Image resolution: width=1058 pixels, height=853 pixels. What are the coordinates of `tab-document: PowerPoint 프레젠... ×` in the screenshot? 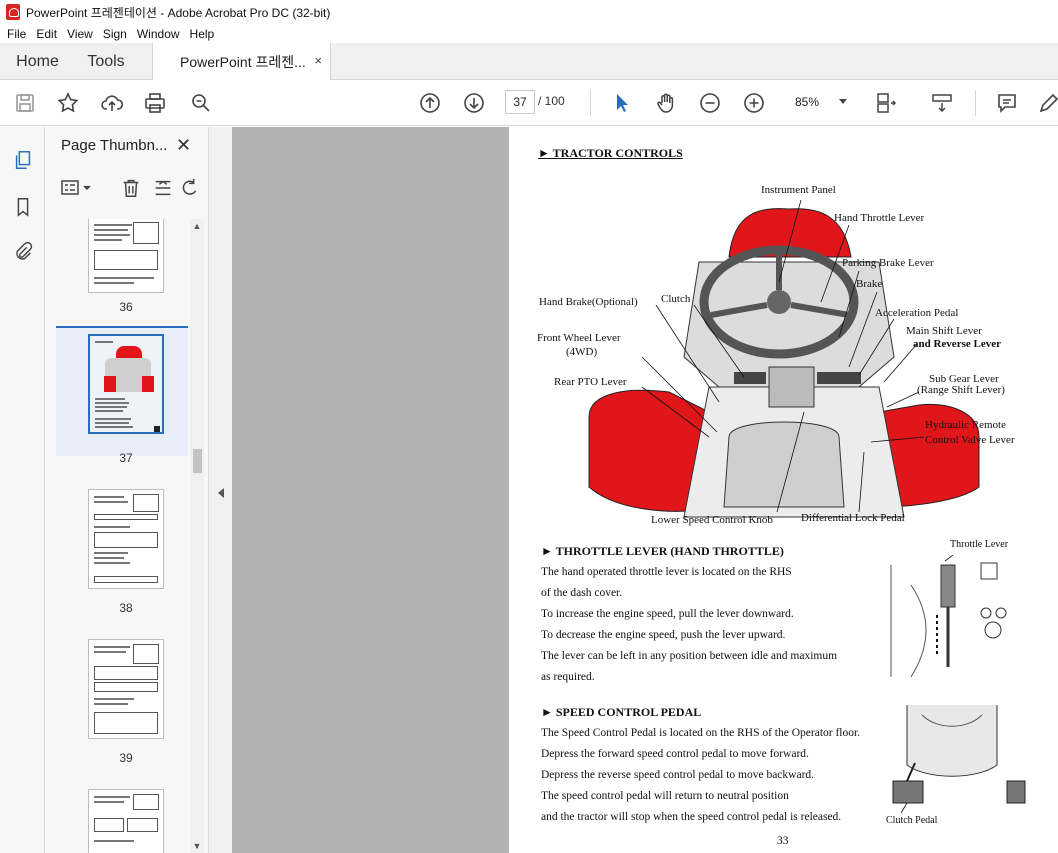 It's located at (241, 61).